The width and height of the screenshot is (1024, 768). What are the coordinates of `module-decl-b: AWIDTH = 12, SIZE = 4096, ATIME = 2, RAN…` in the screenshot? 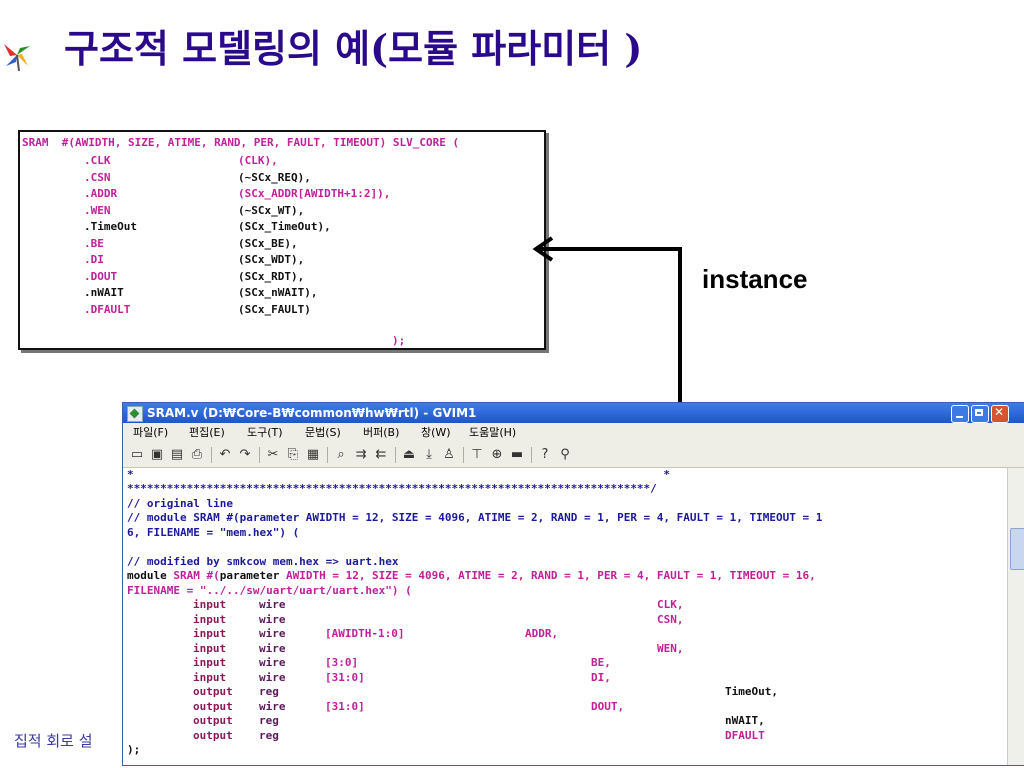 It's located at (547, 575).